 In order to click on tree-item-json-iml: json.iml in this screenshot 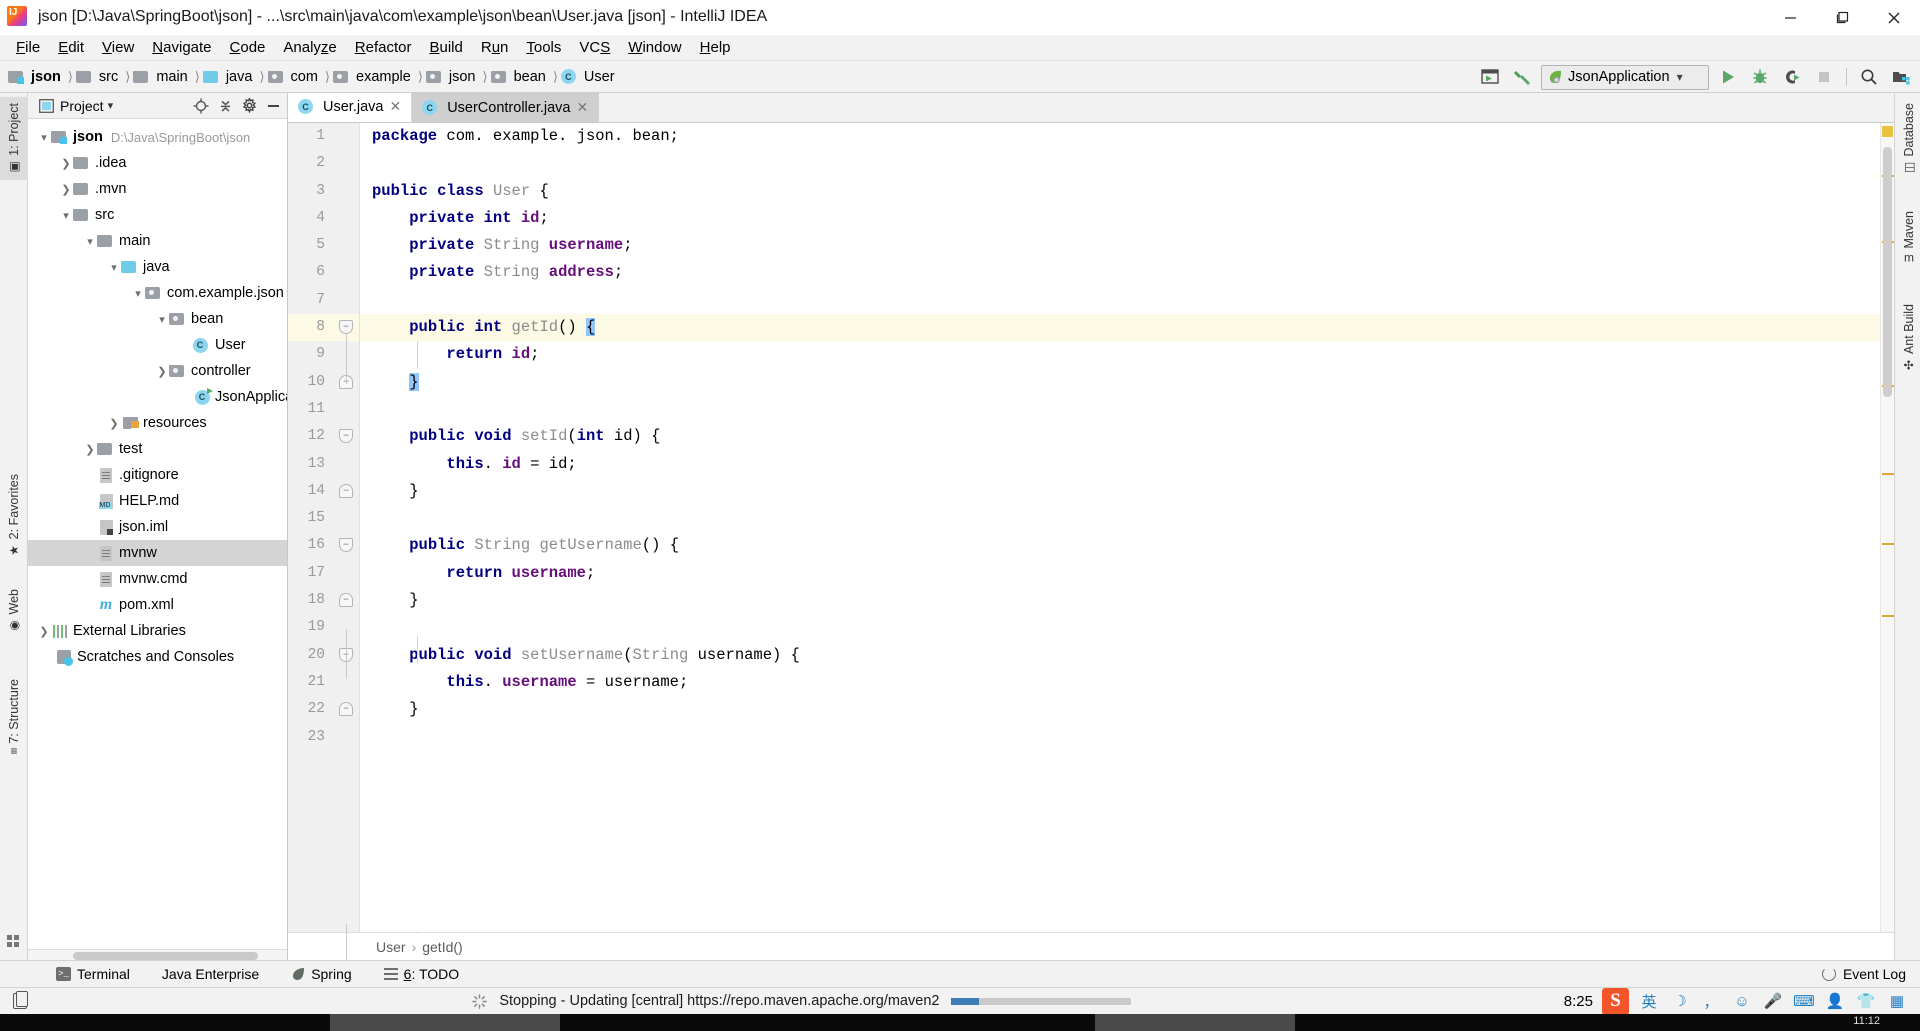, I will do `click(157, 527)`.